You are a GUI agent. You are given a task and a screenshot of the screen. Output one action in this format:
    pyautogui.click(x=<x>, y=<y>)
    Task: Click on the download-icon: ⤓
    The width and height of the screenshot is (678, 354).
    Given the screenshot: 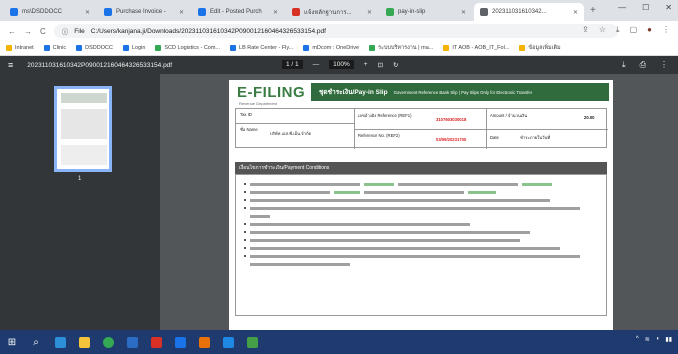 What is the action you would take?
    pyautogui.click(x=618, y=30)
    